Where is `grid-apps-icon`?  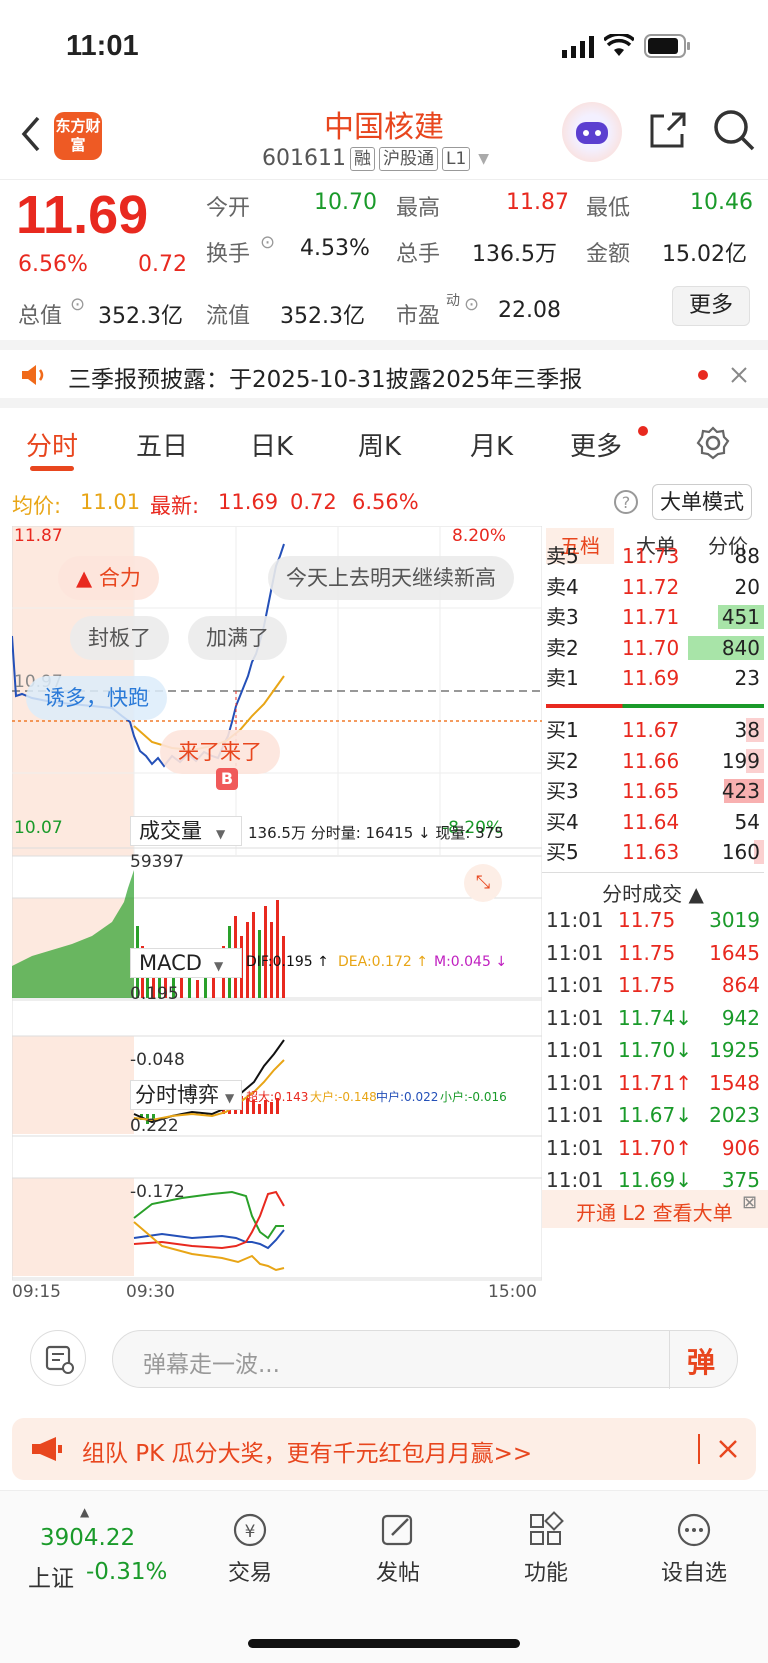
grid-apps-icon is located at coordinates (547, 1528).